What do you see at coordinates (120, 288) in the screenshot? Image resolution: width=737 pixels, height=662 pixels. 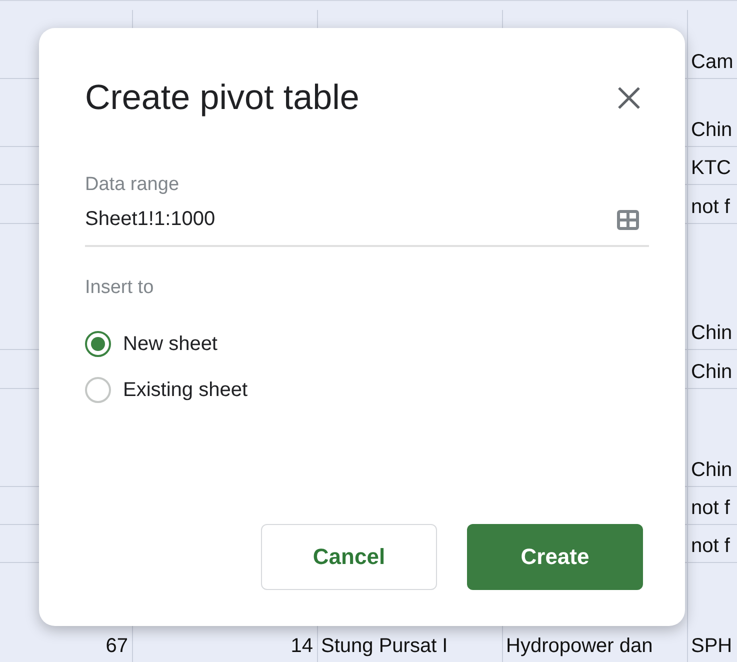 I see `section-label: Insert to` at bounding box center [120, 288].